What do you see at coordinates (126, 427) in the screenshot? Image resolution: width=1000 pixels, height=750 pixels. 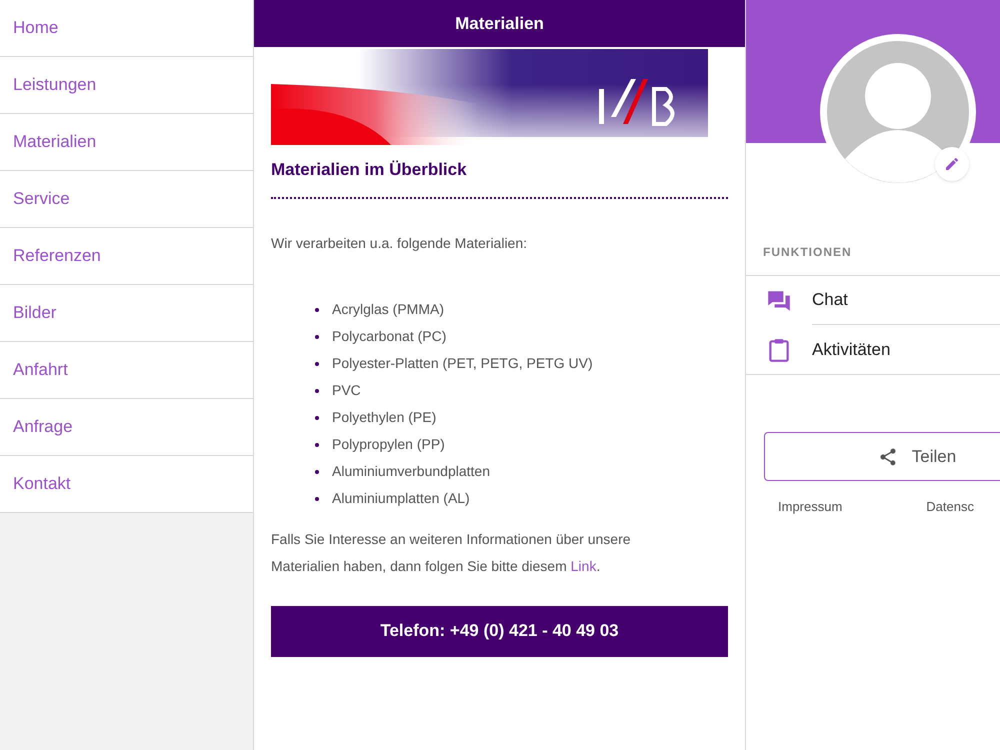 I see `nav-item: Anfrage` at bounding box center [126, 427].